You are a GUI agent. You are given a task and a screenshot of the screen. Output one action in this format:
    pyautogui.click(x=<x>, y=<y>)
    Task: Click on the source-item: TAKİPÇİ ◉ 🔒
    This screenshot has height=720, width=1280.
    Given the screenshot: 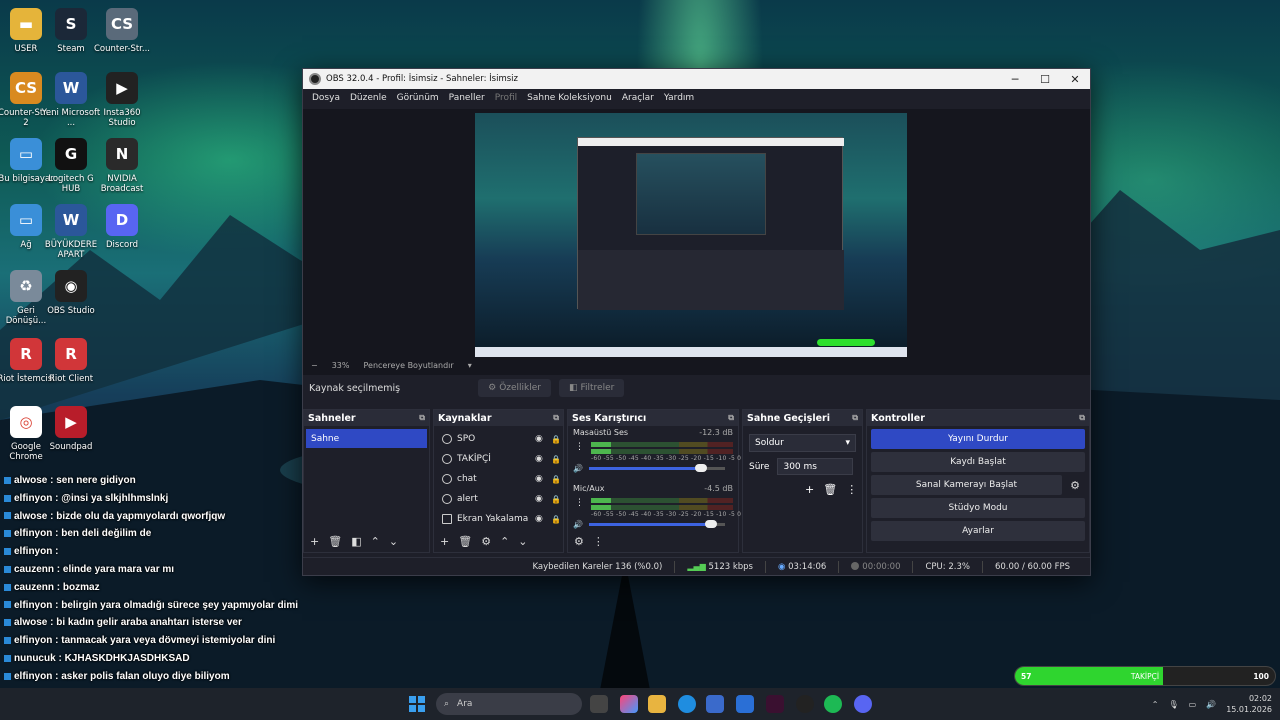 What is the action you would take?
    pyautogui.click(x=498, y=459)
    